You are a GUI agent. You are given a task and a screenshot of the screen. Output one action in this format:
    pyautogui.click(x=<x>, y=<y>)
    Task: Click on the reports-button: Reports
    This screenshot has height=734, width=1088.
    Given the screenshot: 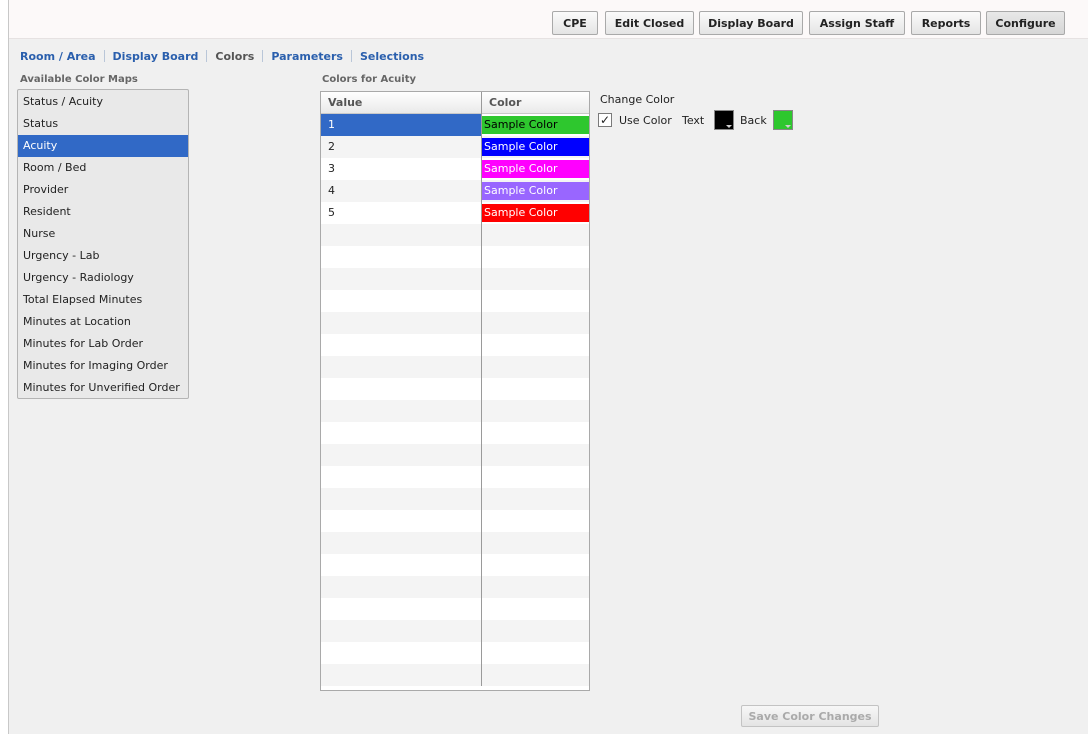 What is the action you would take?
    pyautogui.click(x=946, y=23)
    